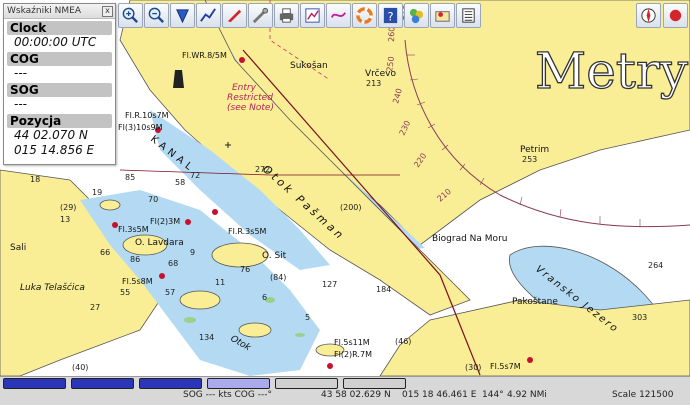 The height and width of the screenshot is (405, 690). I want to click on place-label: Sali, so click(18, 248).